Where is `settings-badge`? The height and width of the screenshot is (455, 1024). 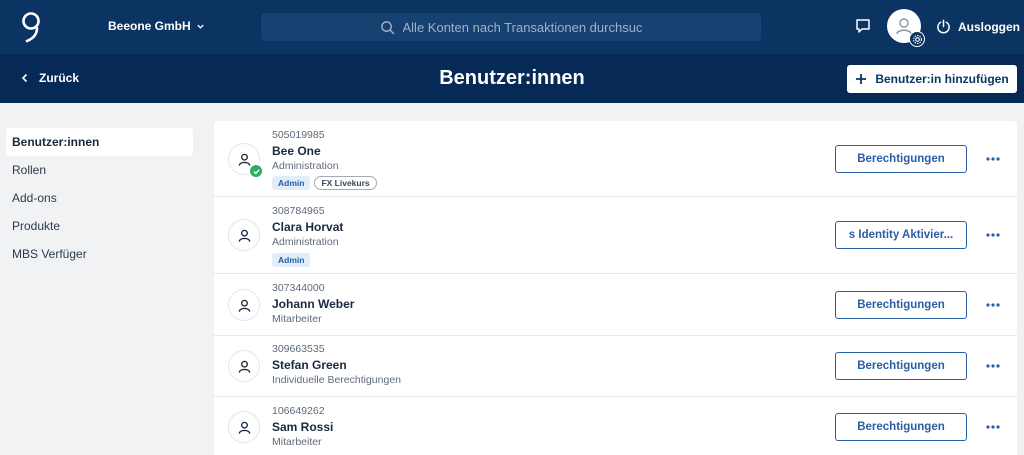
settings-badge is located at coordinates (917, 39).